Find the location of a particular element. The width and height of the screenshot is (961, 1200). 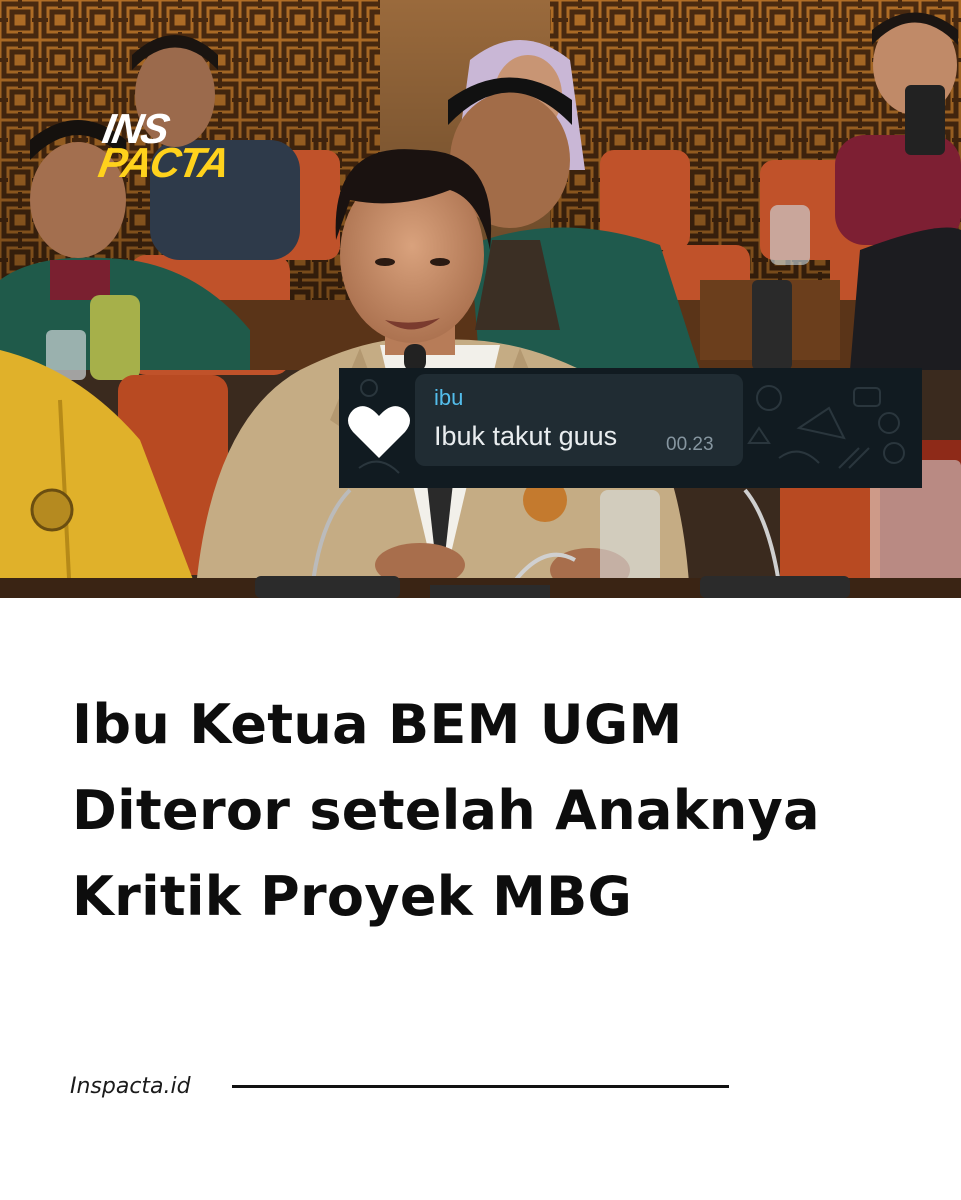

headline-line-2: Diteror setelah Anaknya is located at coordinates (446, 810).